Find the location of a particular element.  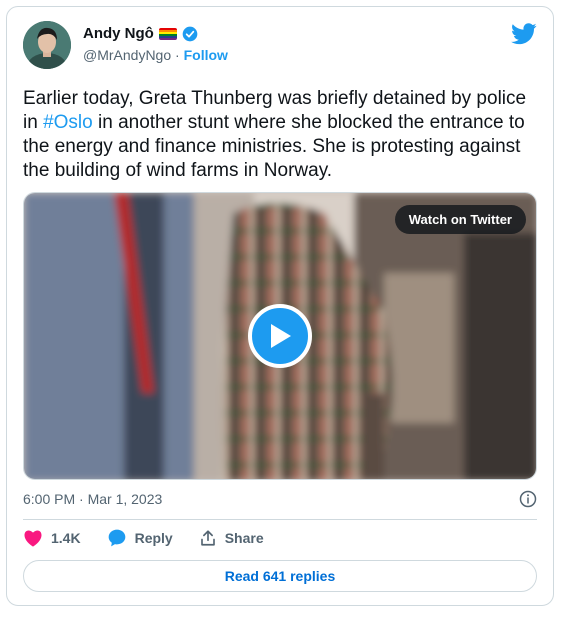

reply-button: Reply is located at coordinates (140, 538).